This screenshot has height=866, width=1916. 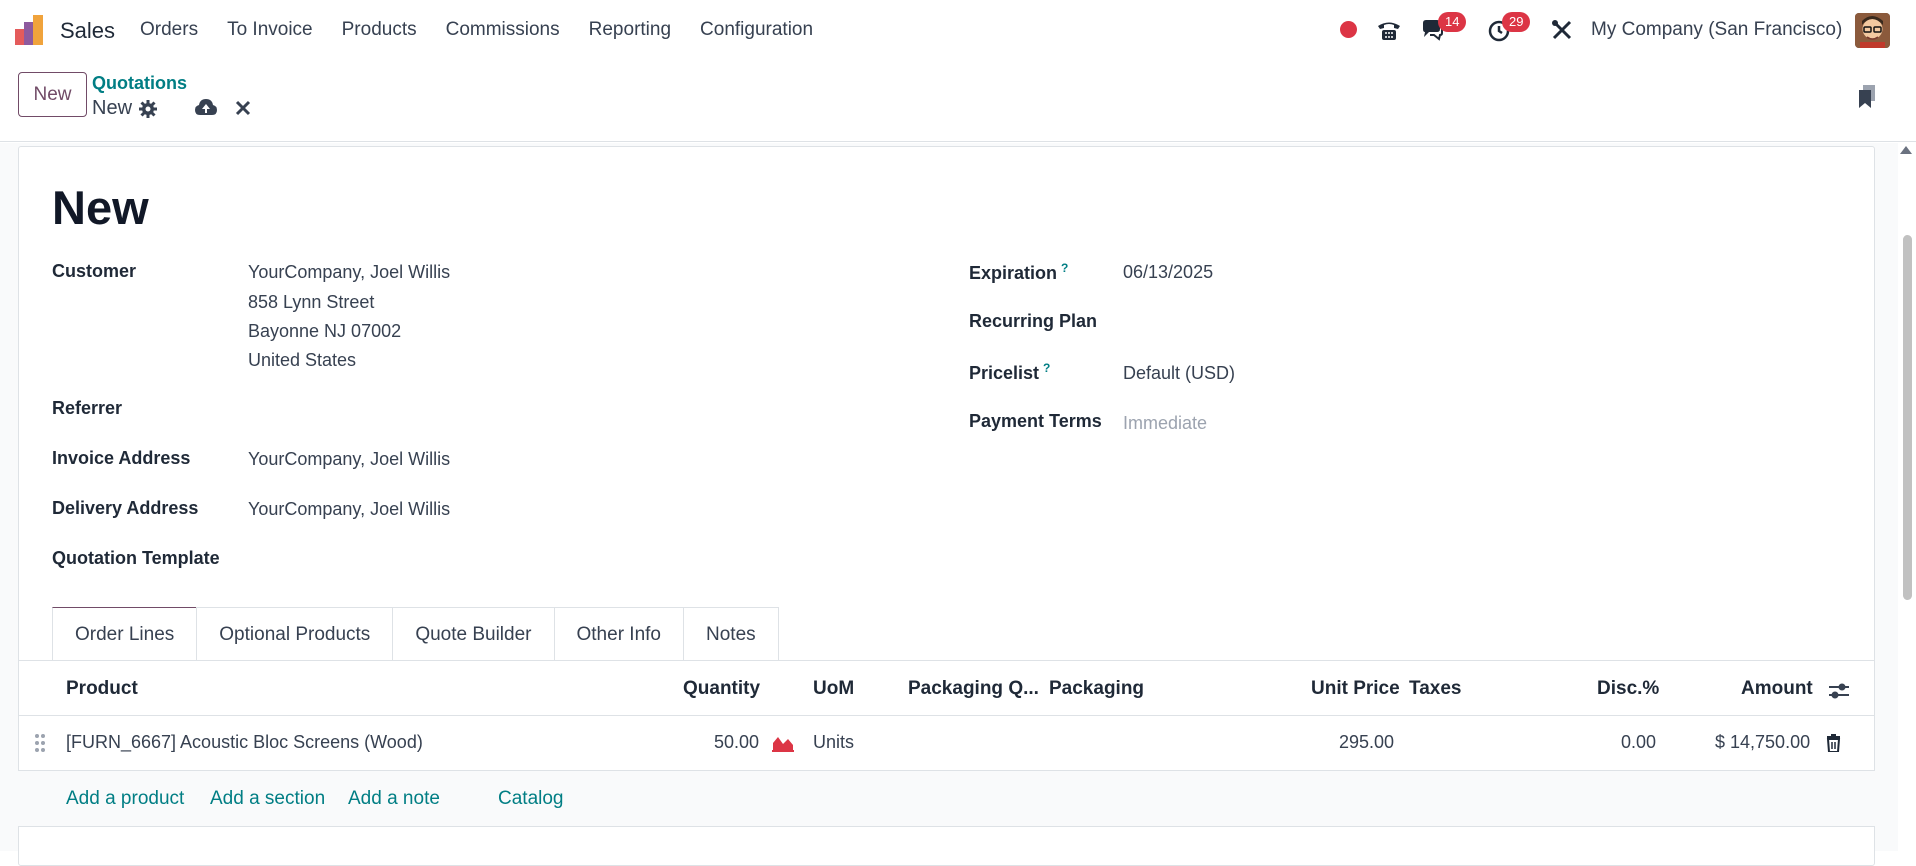 I want to click on expiration-date-field: 06/13/2025, so click(x=1168, y=272).